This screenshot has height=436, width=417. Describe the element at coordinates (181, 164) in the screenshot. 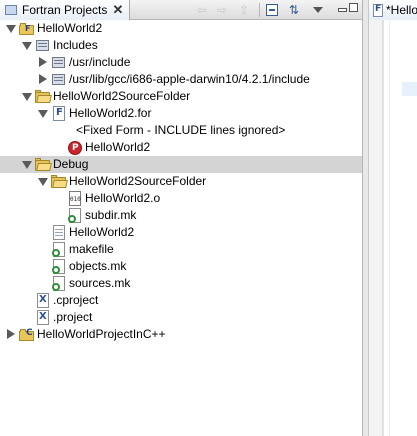

I see `tree-item: Debug` at that location.